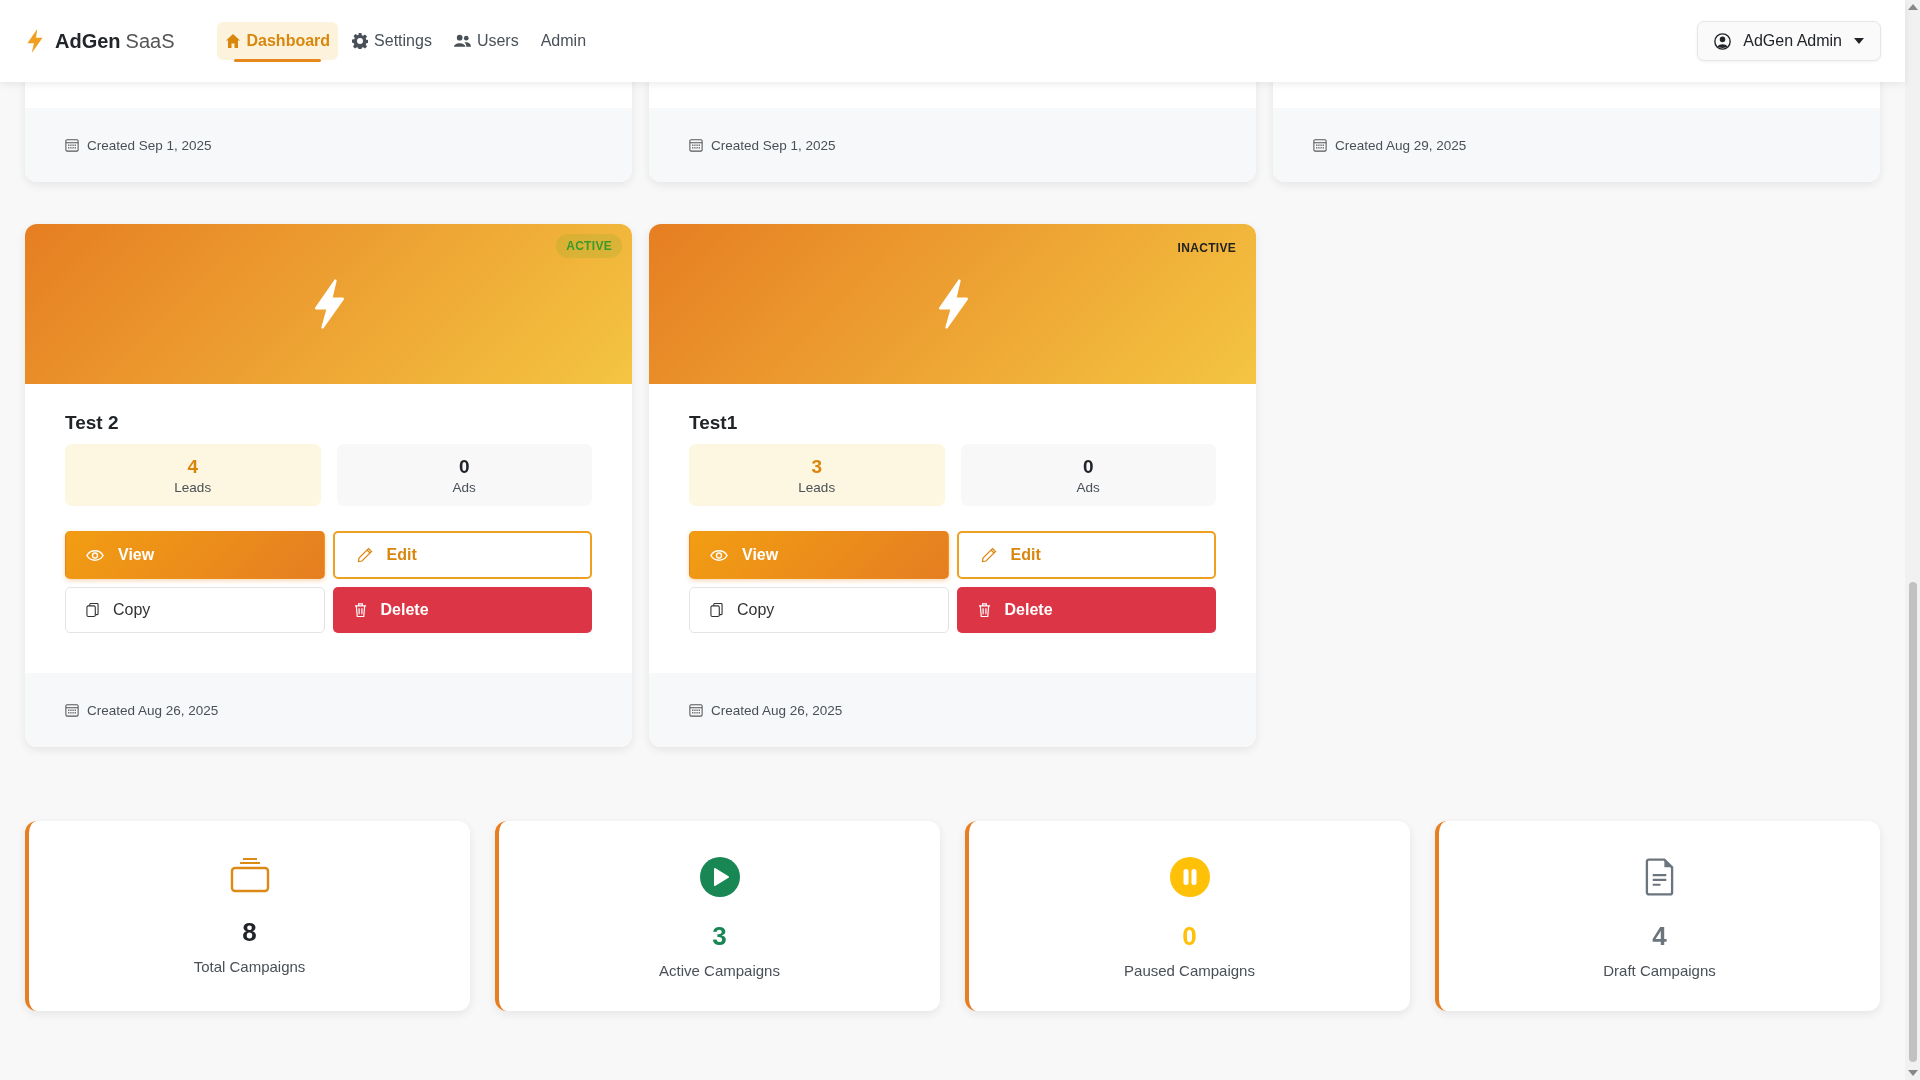  I want to click on user-avatar-icon, so click(1723, 41).